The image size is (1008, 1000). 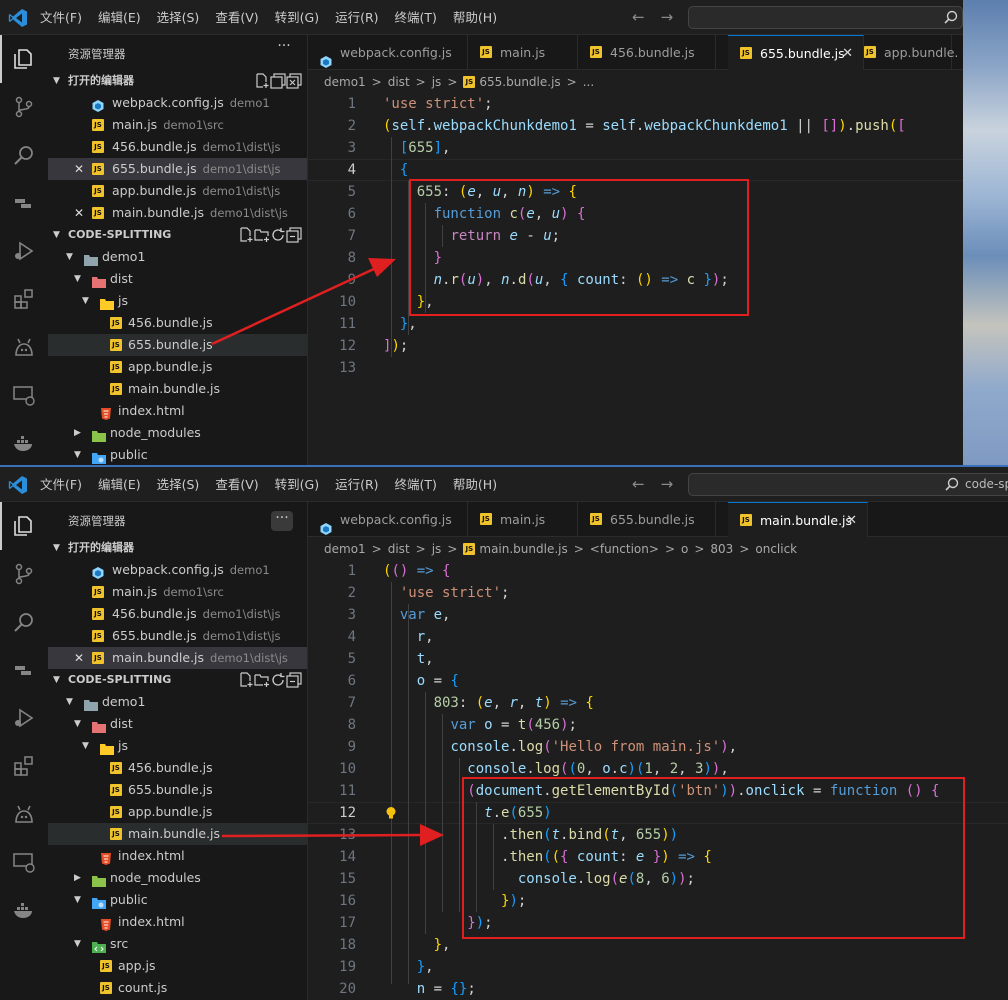 What do you see at coordinates (177, 834) in the screenshot?
I see `tree-item: JS main.bundle.js` at bounding box center [177, 834].